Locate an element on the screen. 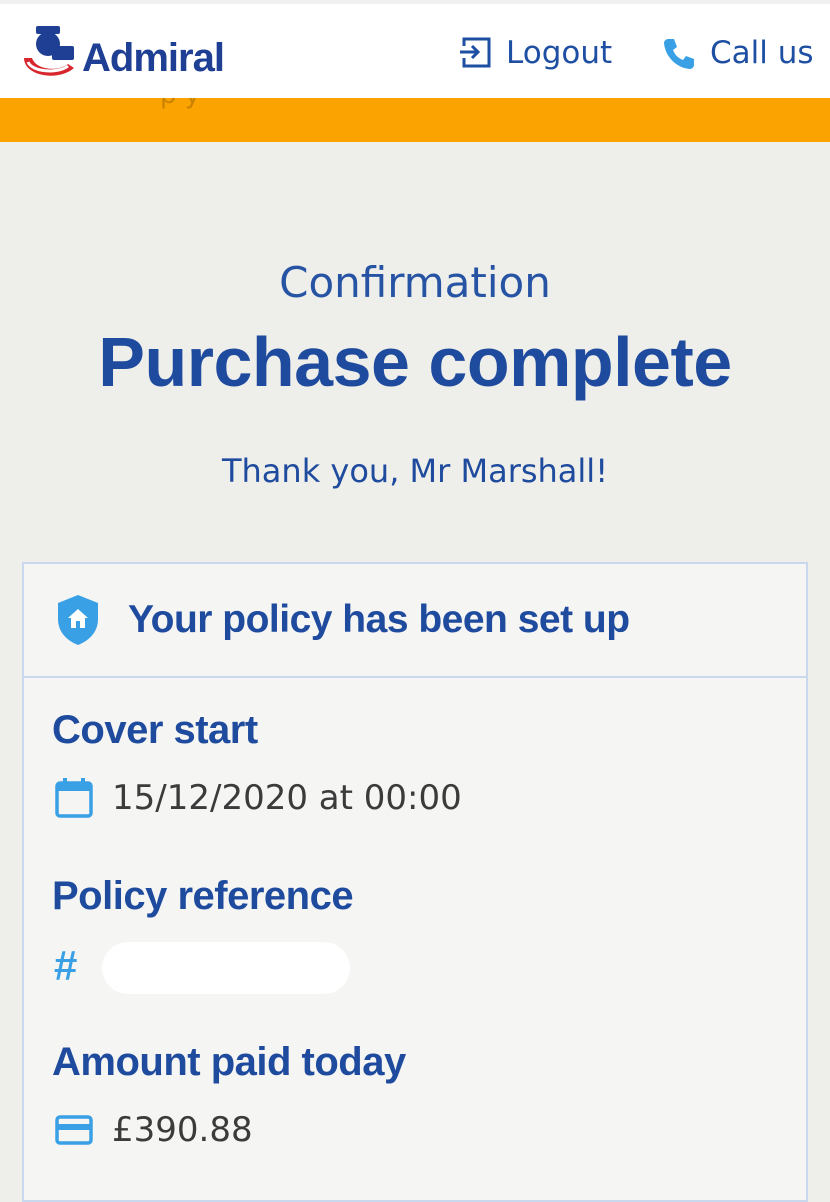 The height and width of the screenshot is (1202, 830). card-header: Your policy has been set up is located at coordinates (415, 621).